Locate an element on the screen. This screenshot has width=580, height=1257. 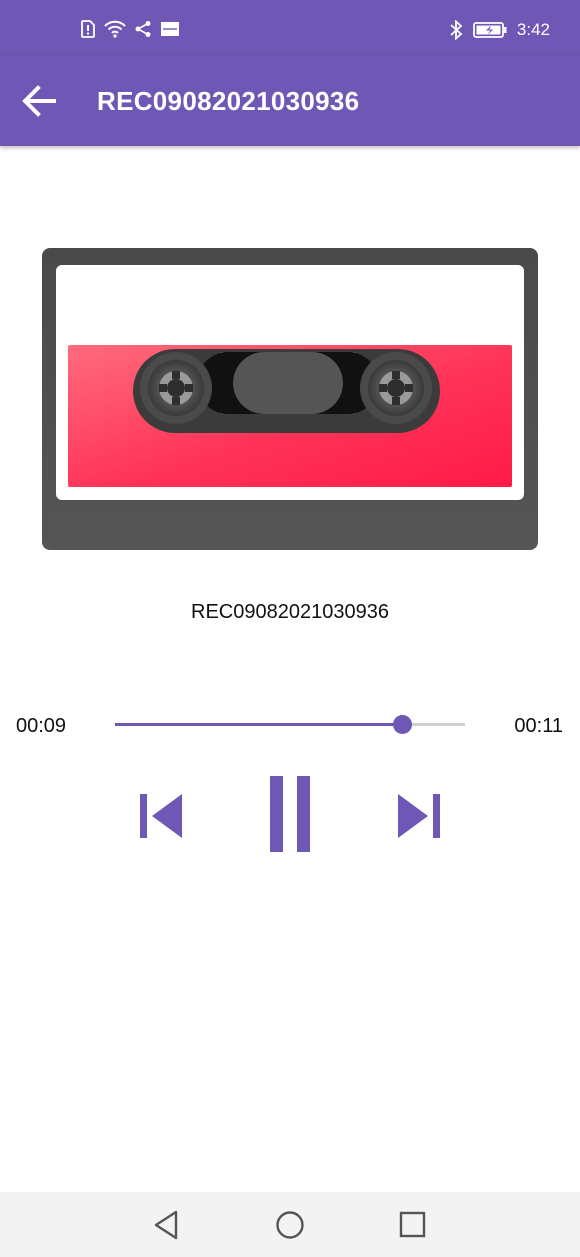
previous-button is located at coordinates (161, 814).